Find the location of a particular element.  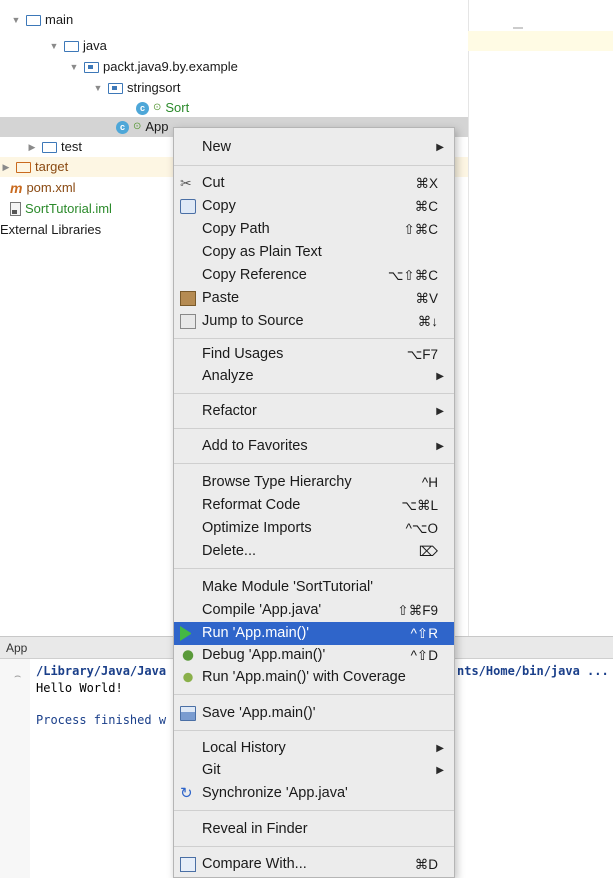

menu-item-label: Copy is located at coordinates (219, 206).